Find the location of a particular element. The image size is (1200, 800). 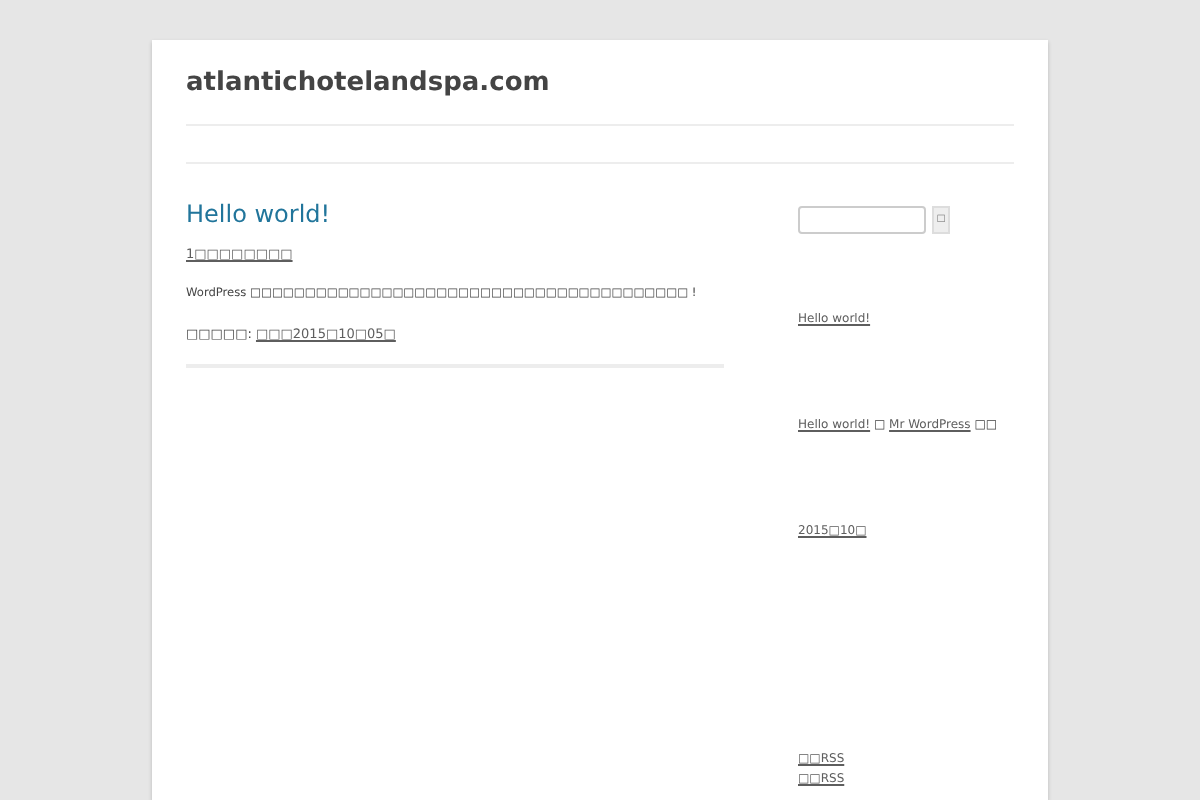

post-title: Hello world! is located at coordinates (455, 214).